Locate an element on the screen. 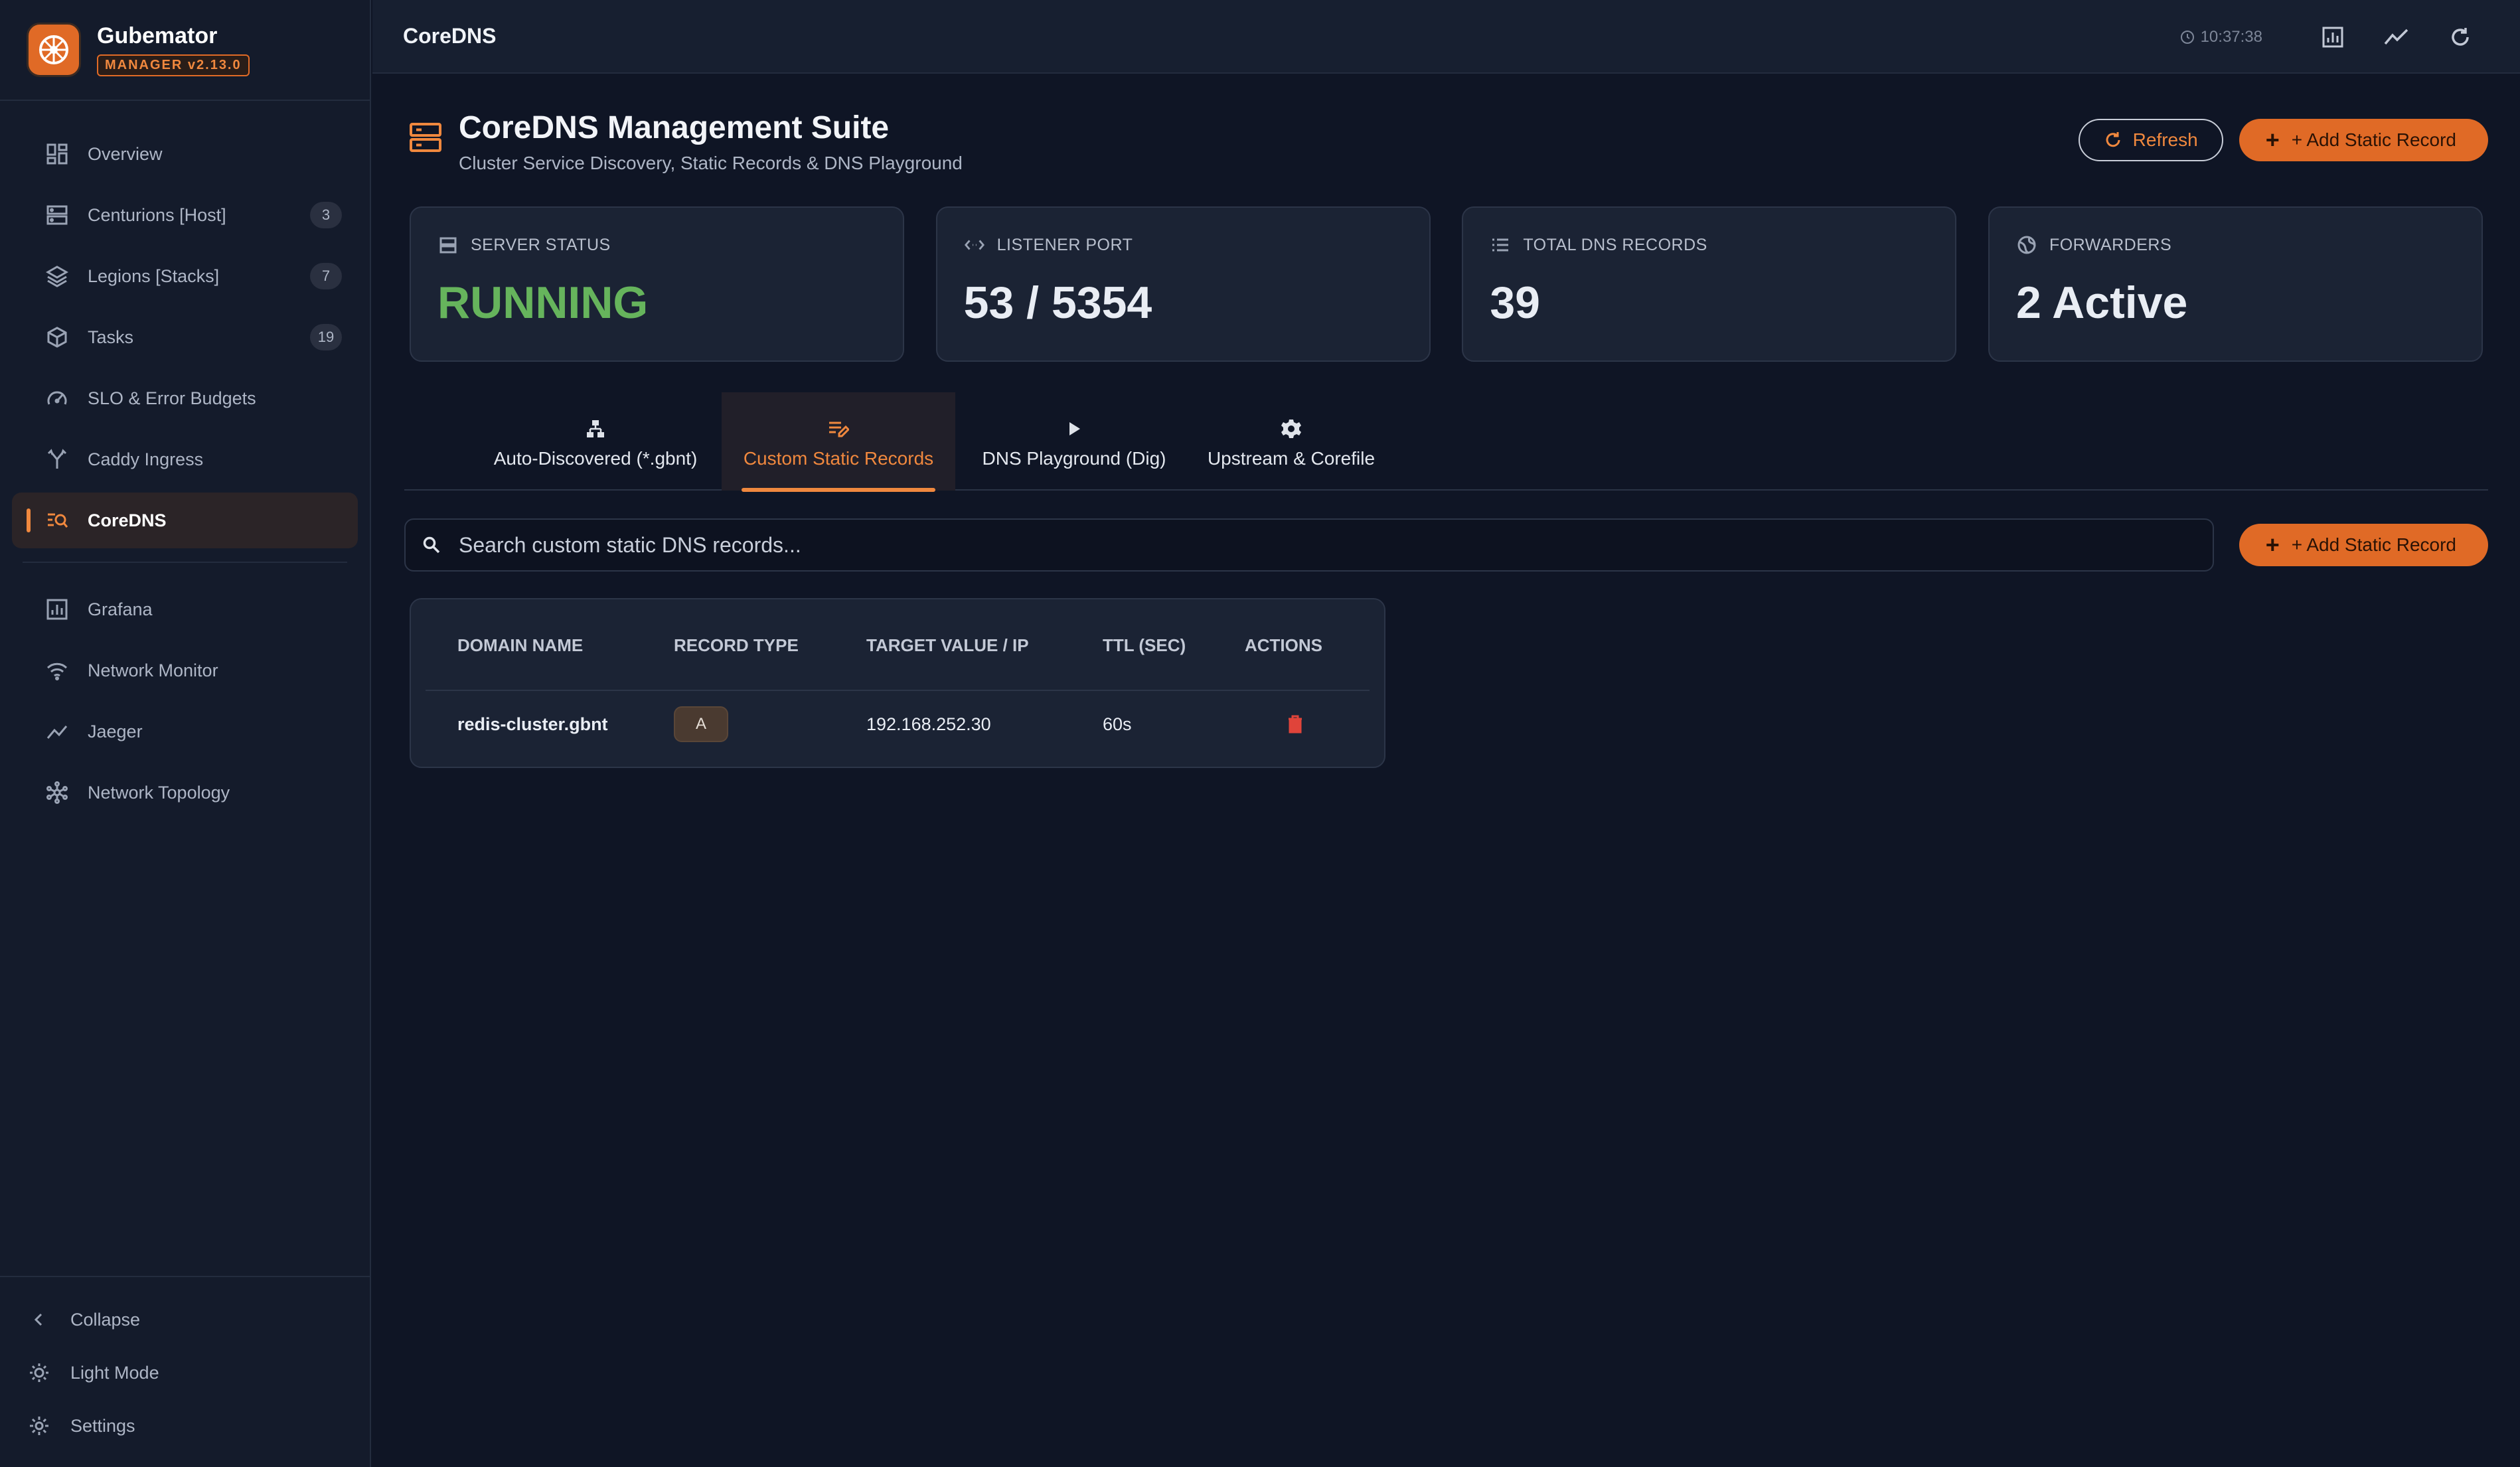 This screenshot has height=1467, width=2520. column-header-type: RECORD TYPE is located at coordinates (736, 645).